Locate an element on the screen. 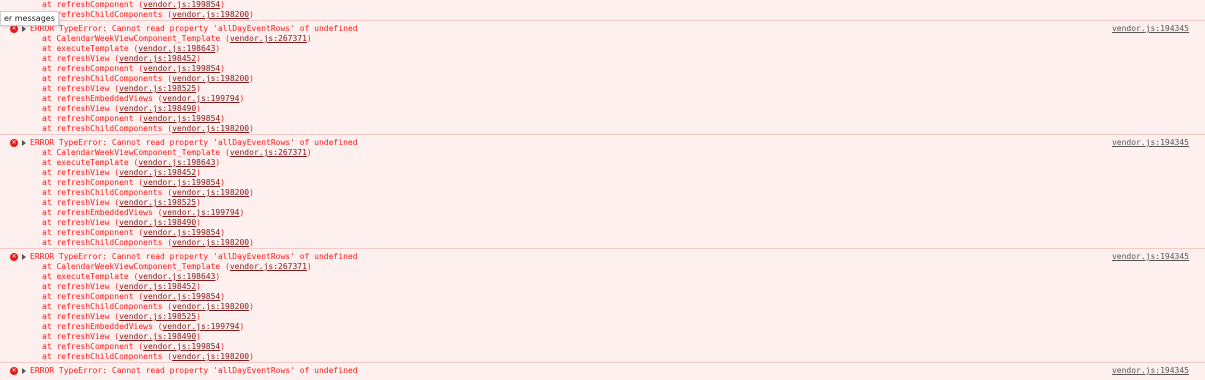 This screenshot has width=1205, height=380. stack-frame-function: at refreshEmbeddedViews is located at coordinates (97, 212).